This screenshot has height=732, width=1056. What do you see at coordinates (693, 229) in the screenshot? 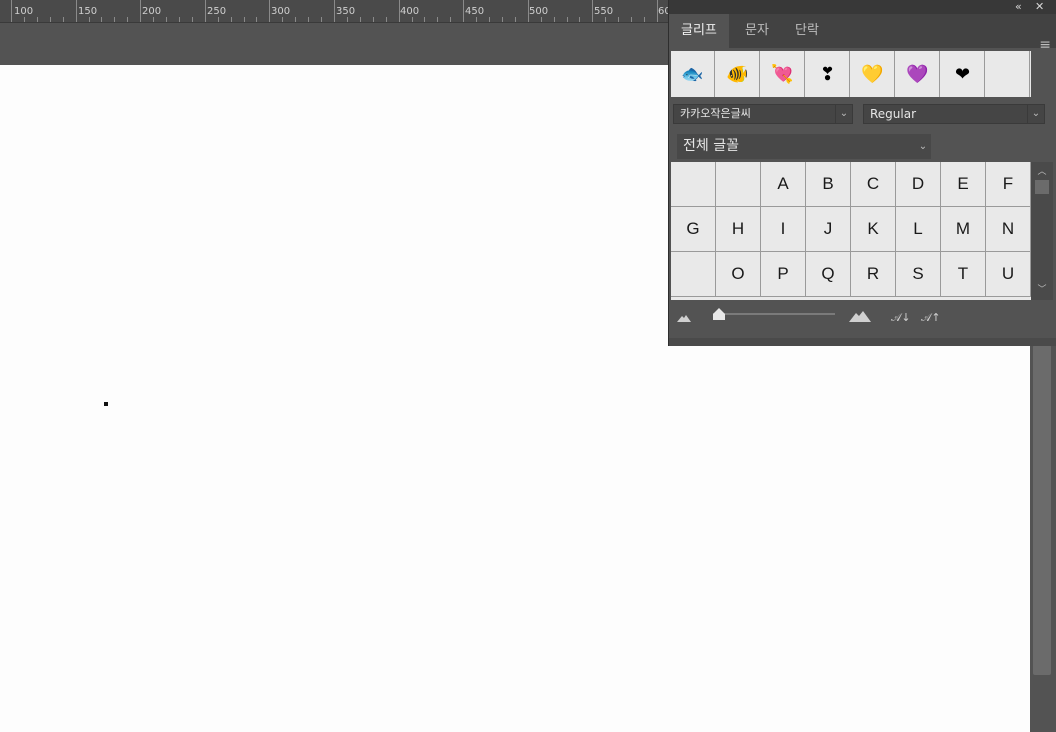
I see `glyph-cell: G` at bounding box center [693, 229].